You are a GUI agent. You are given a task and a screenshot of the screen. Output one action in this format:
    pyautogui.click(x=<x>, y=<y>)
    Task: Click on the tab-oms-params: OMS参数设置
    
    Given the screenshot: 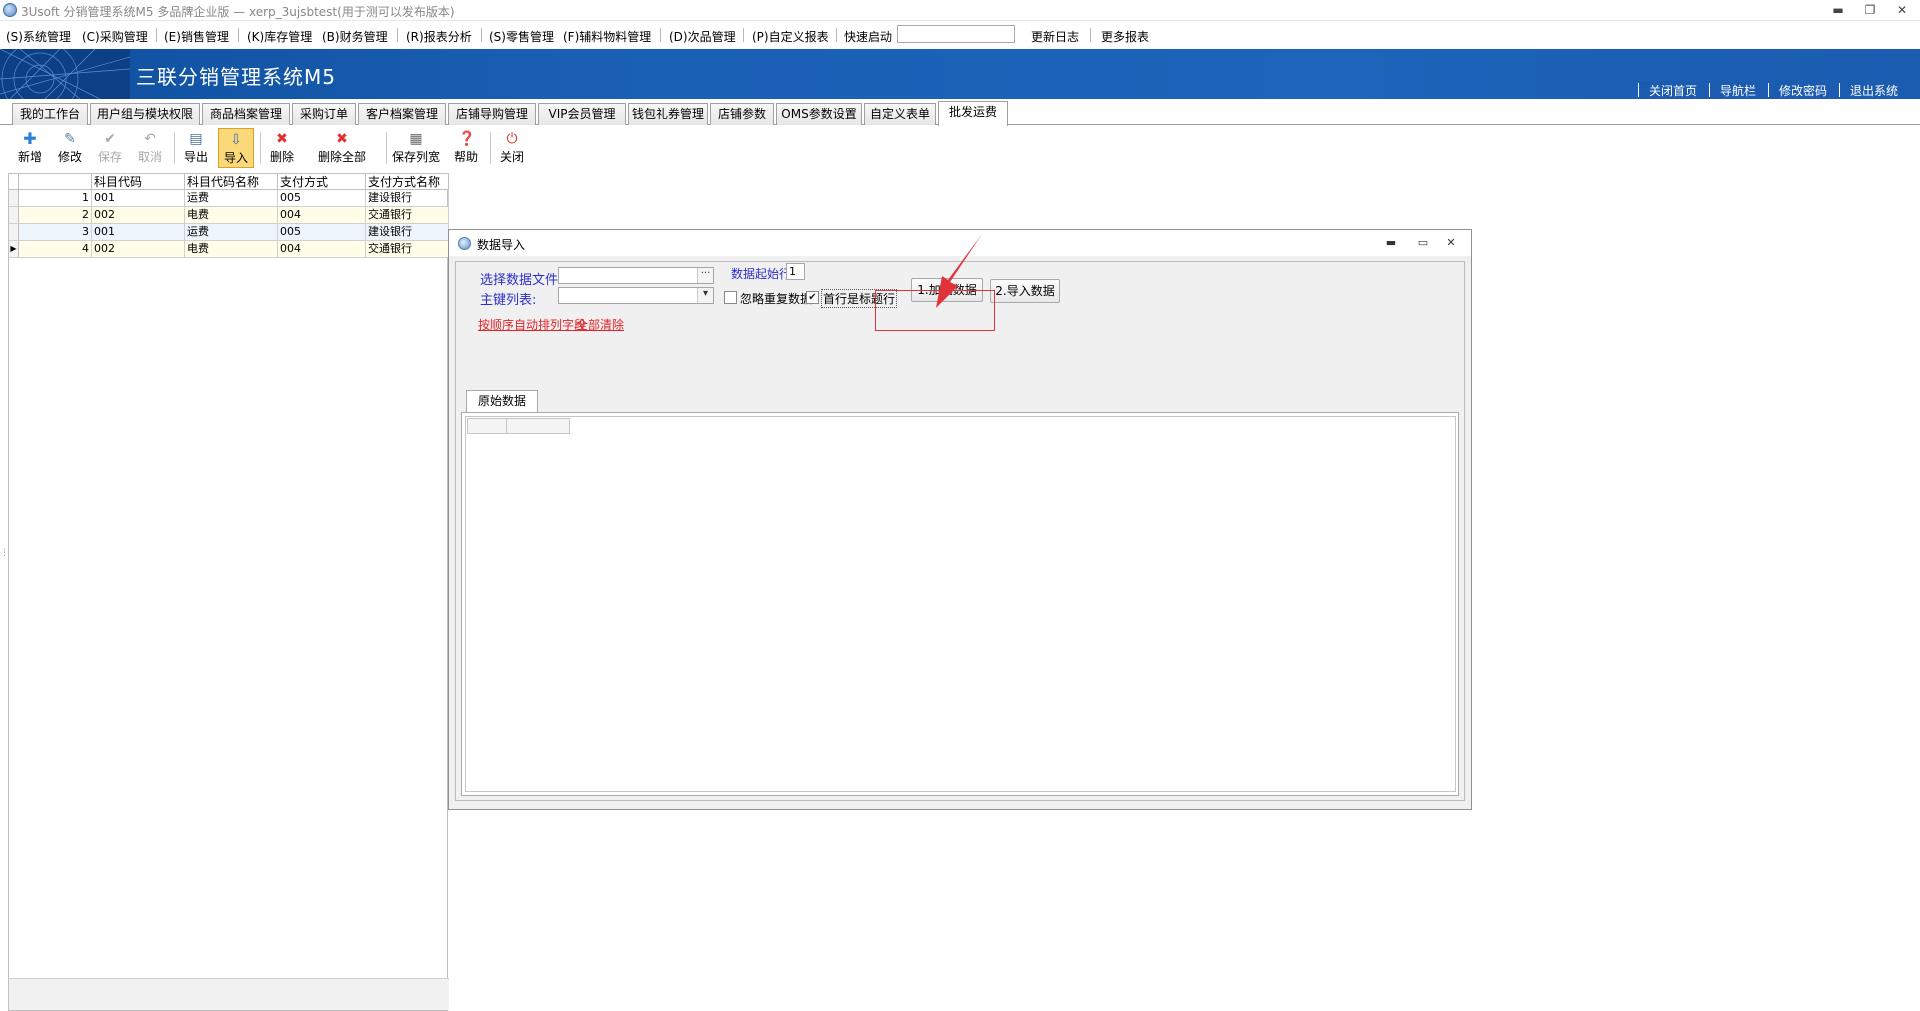 What is the action you would take?
    pyautogui.click(x=819, y=114)
    